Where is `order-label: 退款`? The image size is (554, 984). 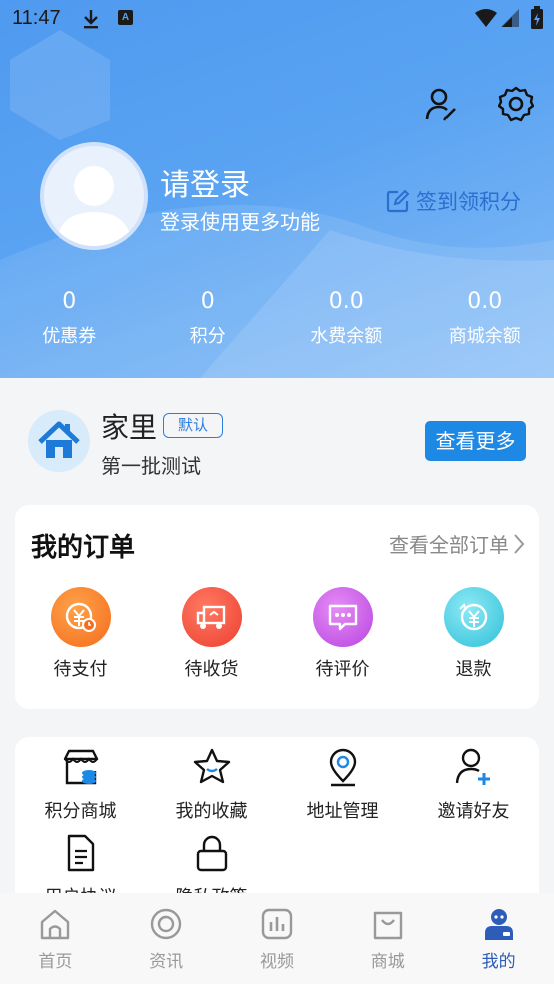 order-label: 退款 is located at coordinates (473, 669).